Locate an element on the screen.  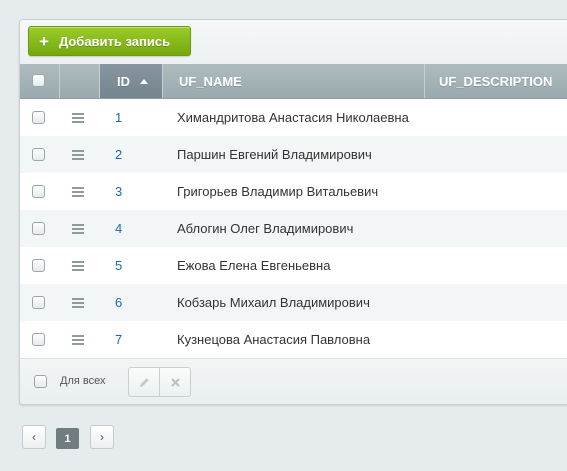
row-id-link: 1 is located at coordinates (118, 117).